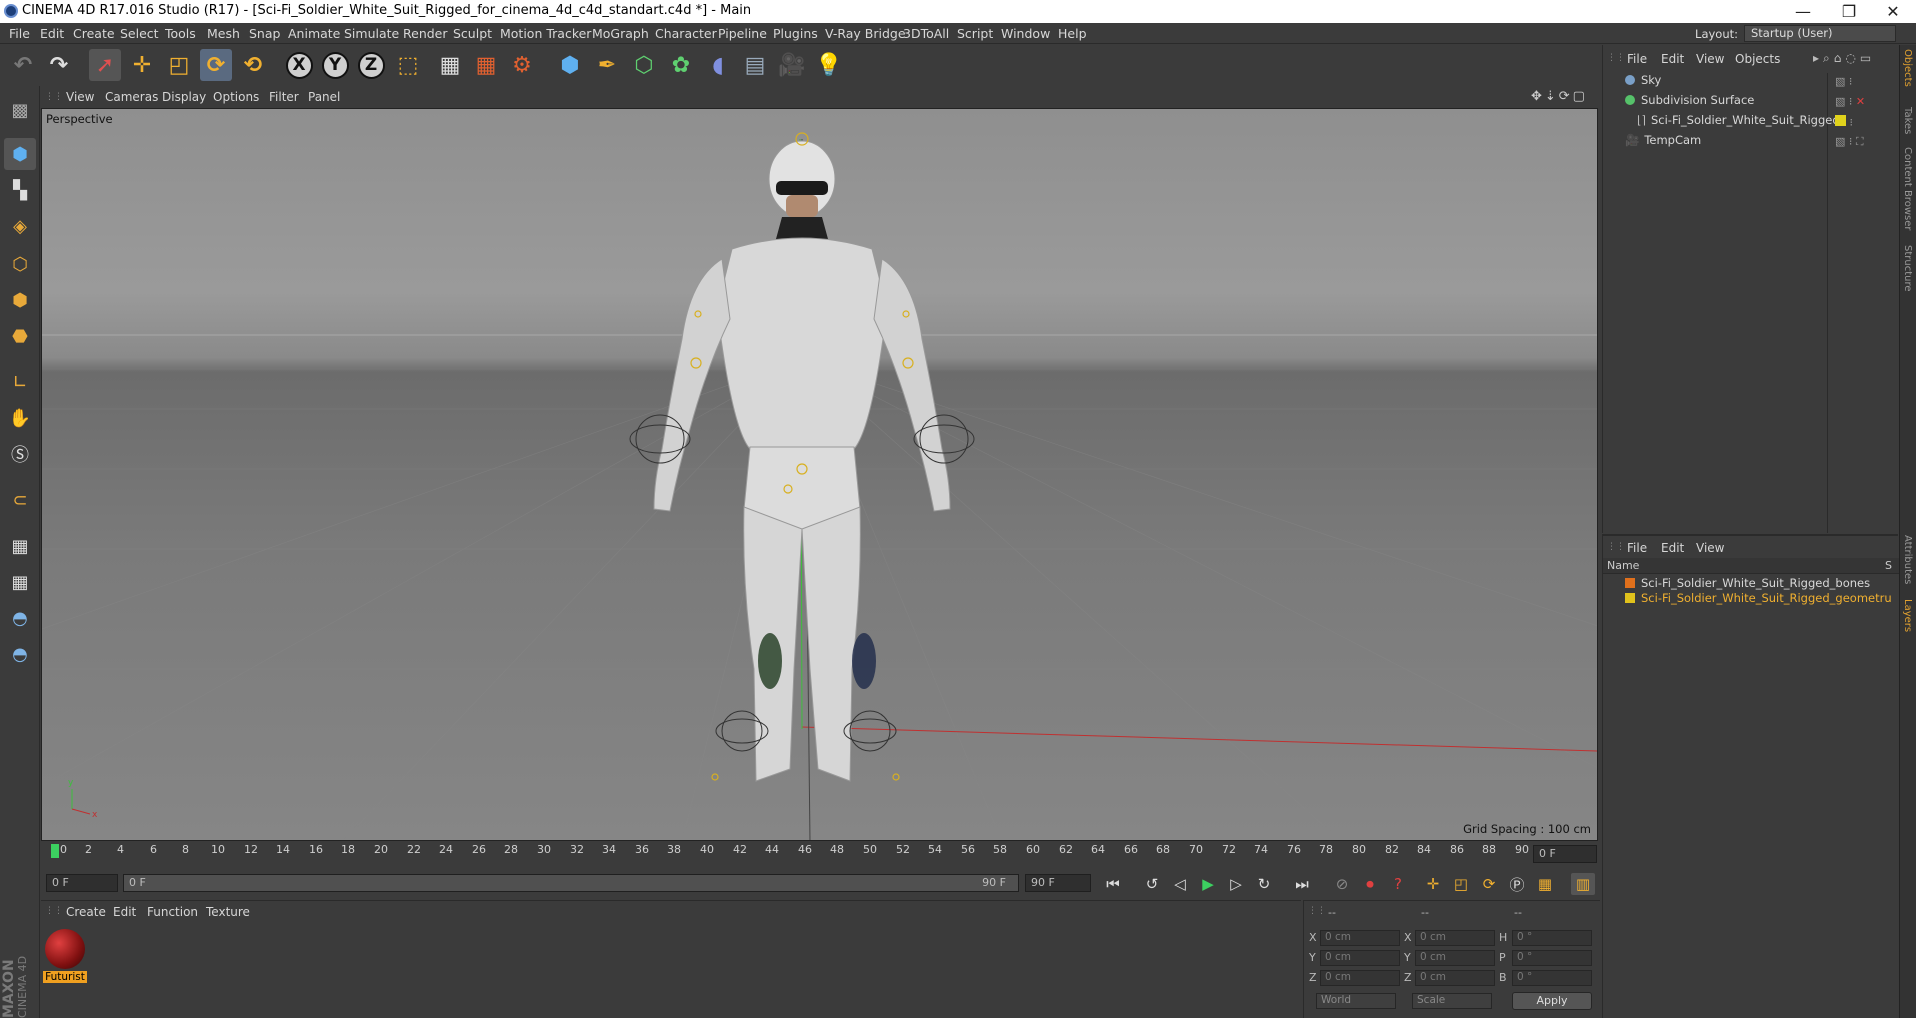  I want to click on layout-dropdown: Startup (User), so click(1820, 33).